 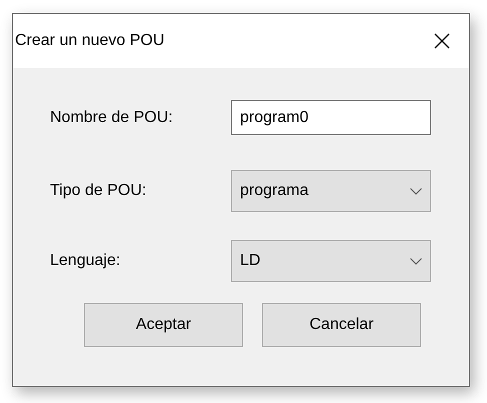 What do you see at coordinates (99, 191) in the screenshot?
I see `field-label: Tipo de POU:` at bounding box center [99, 191].